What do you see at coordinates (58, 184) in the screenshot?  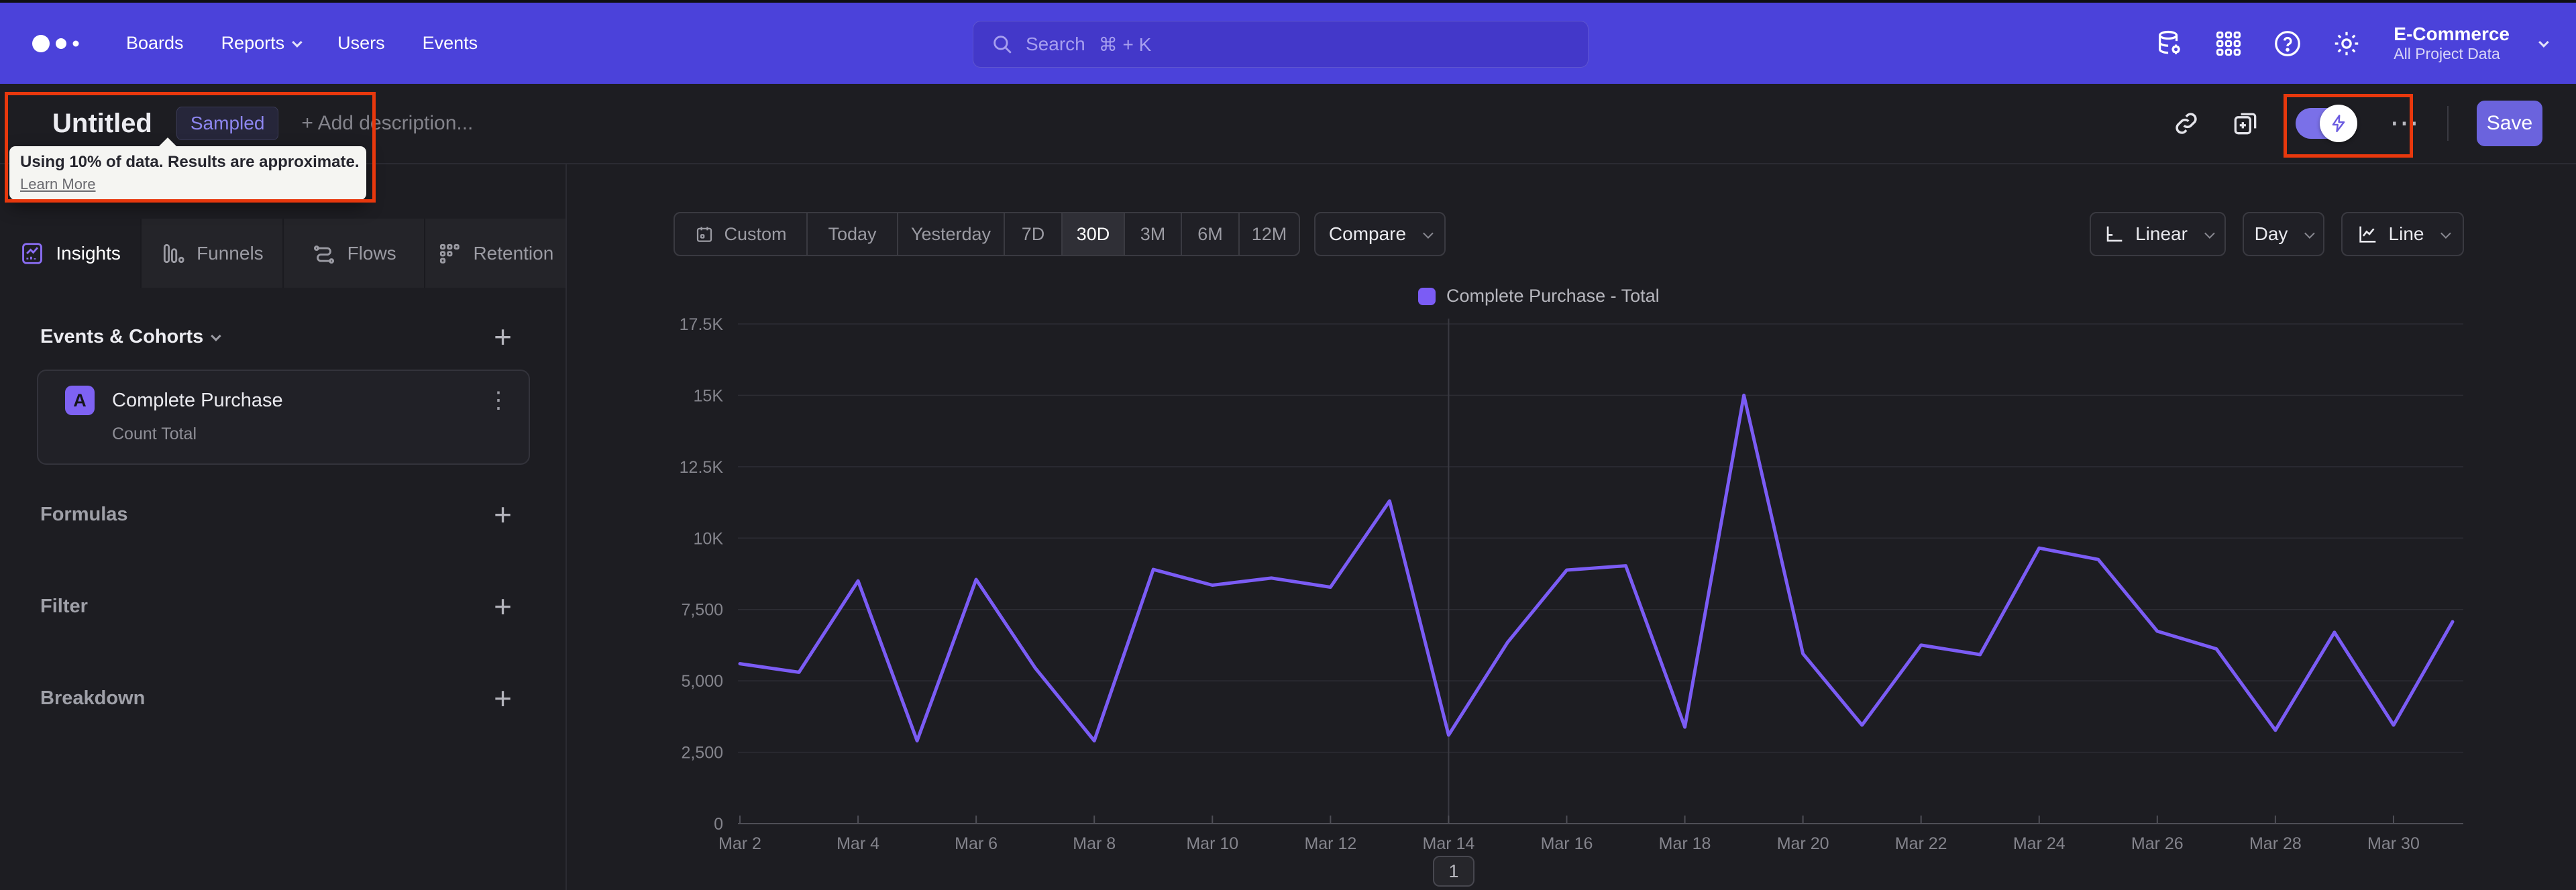 I see `learn-more-link: Learn More` at bounding box center [58, 184].